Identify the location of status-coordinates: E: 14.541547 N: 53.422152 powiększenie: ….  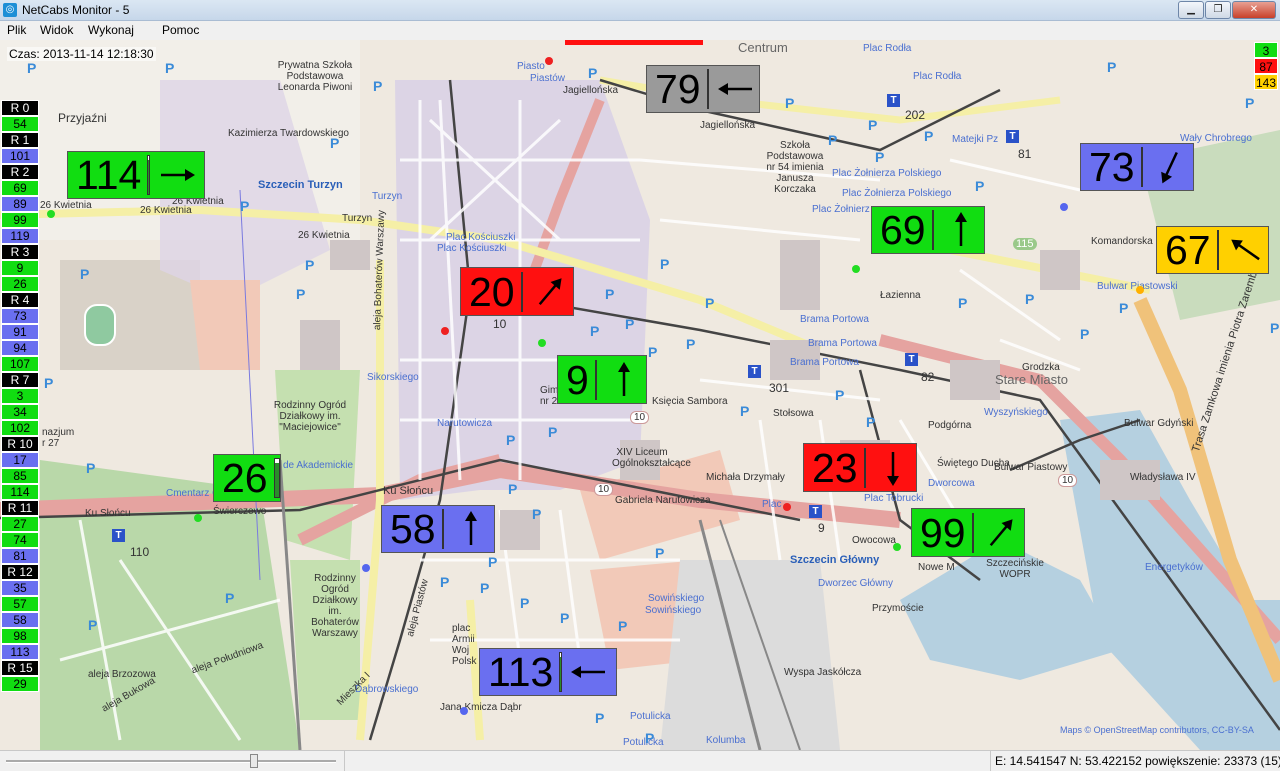
(1137, 761).